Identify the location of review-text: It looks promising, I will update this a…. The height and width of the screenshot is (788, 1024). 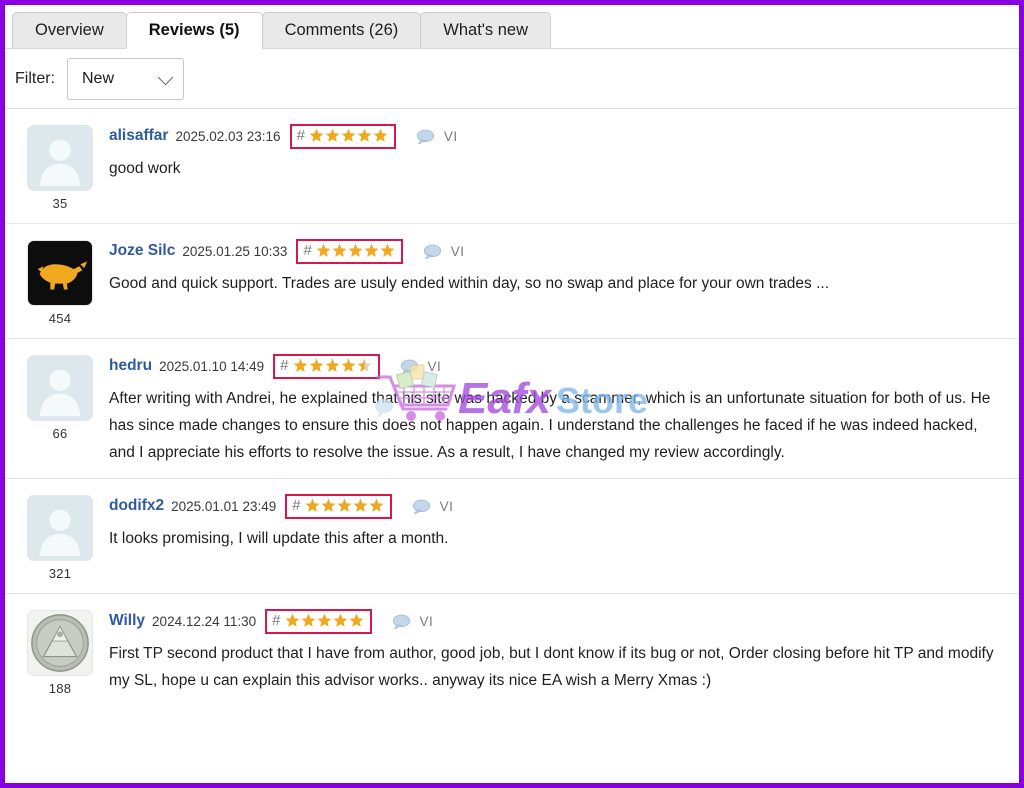
(279, 538).